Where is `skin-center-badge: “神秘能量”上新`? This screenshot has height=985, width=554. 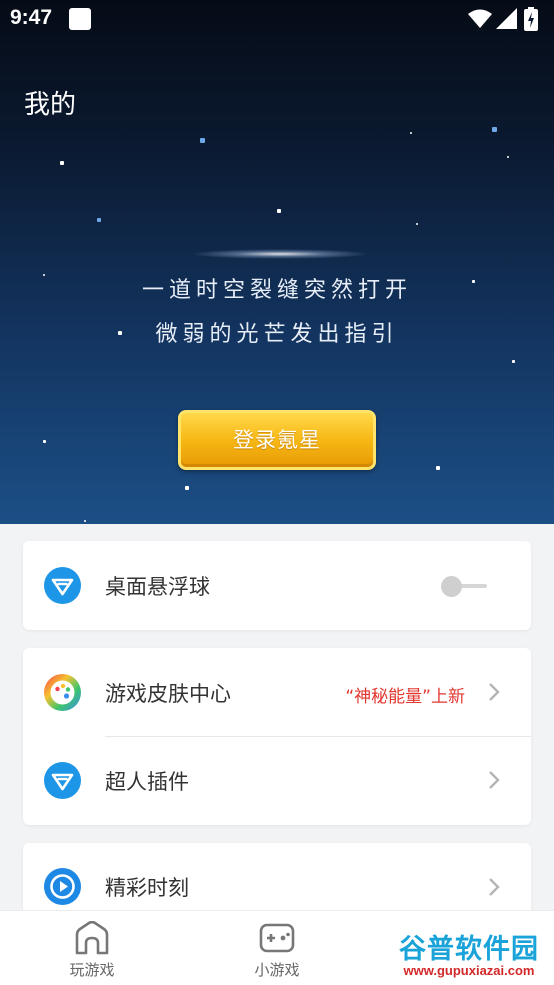
skin-center-badge: “神秘能量”上新 is located at coordinates (405, 697).